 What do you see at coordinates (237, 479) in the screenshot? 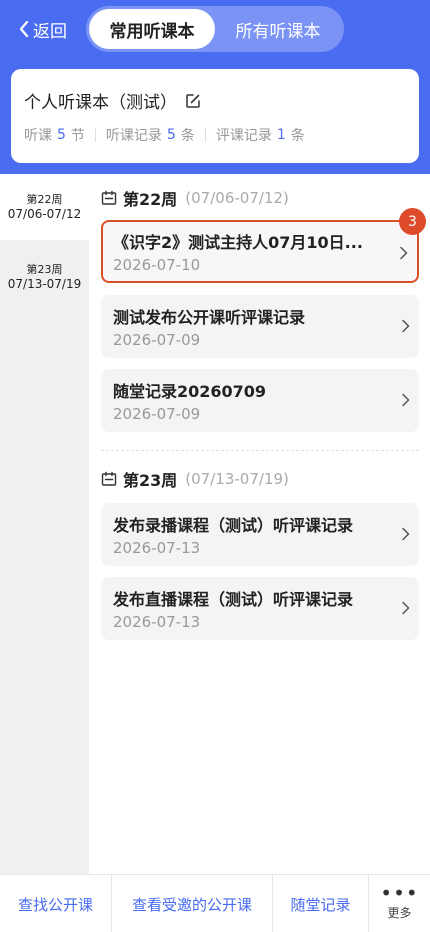
I see `week-range: (07/13-07/19)` at bounding box center [237, 479].